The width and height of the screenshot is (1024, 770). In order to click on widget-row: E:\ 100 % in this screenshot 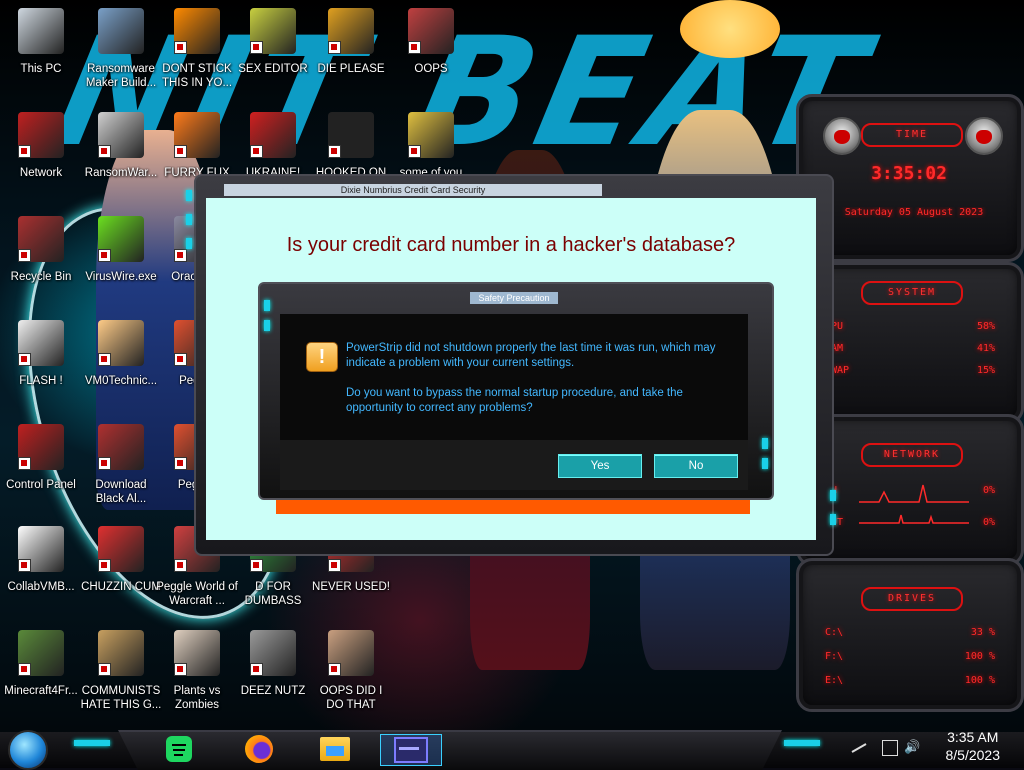, I will do `click(910, 680)`.